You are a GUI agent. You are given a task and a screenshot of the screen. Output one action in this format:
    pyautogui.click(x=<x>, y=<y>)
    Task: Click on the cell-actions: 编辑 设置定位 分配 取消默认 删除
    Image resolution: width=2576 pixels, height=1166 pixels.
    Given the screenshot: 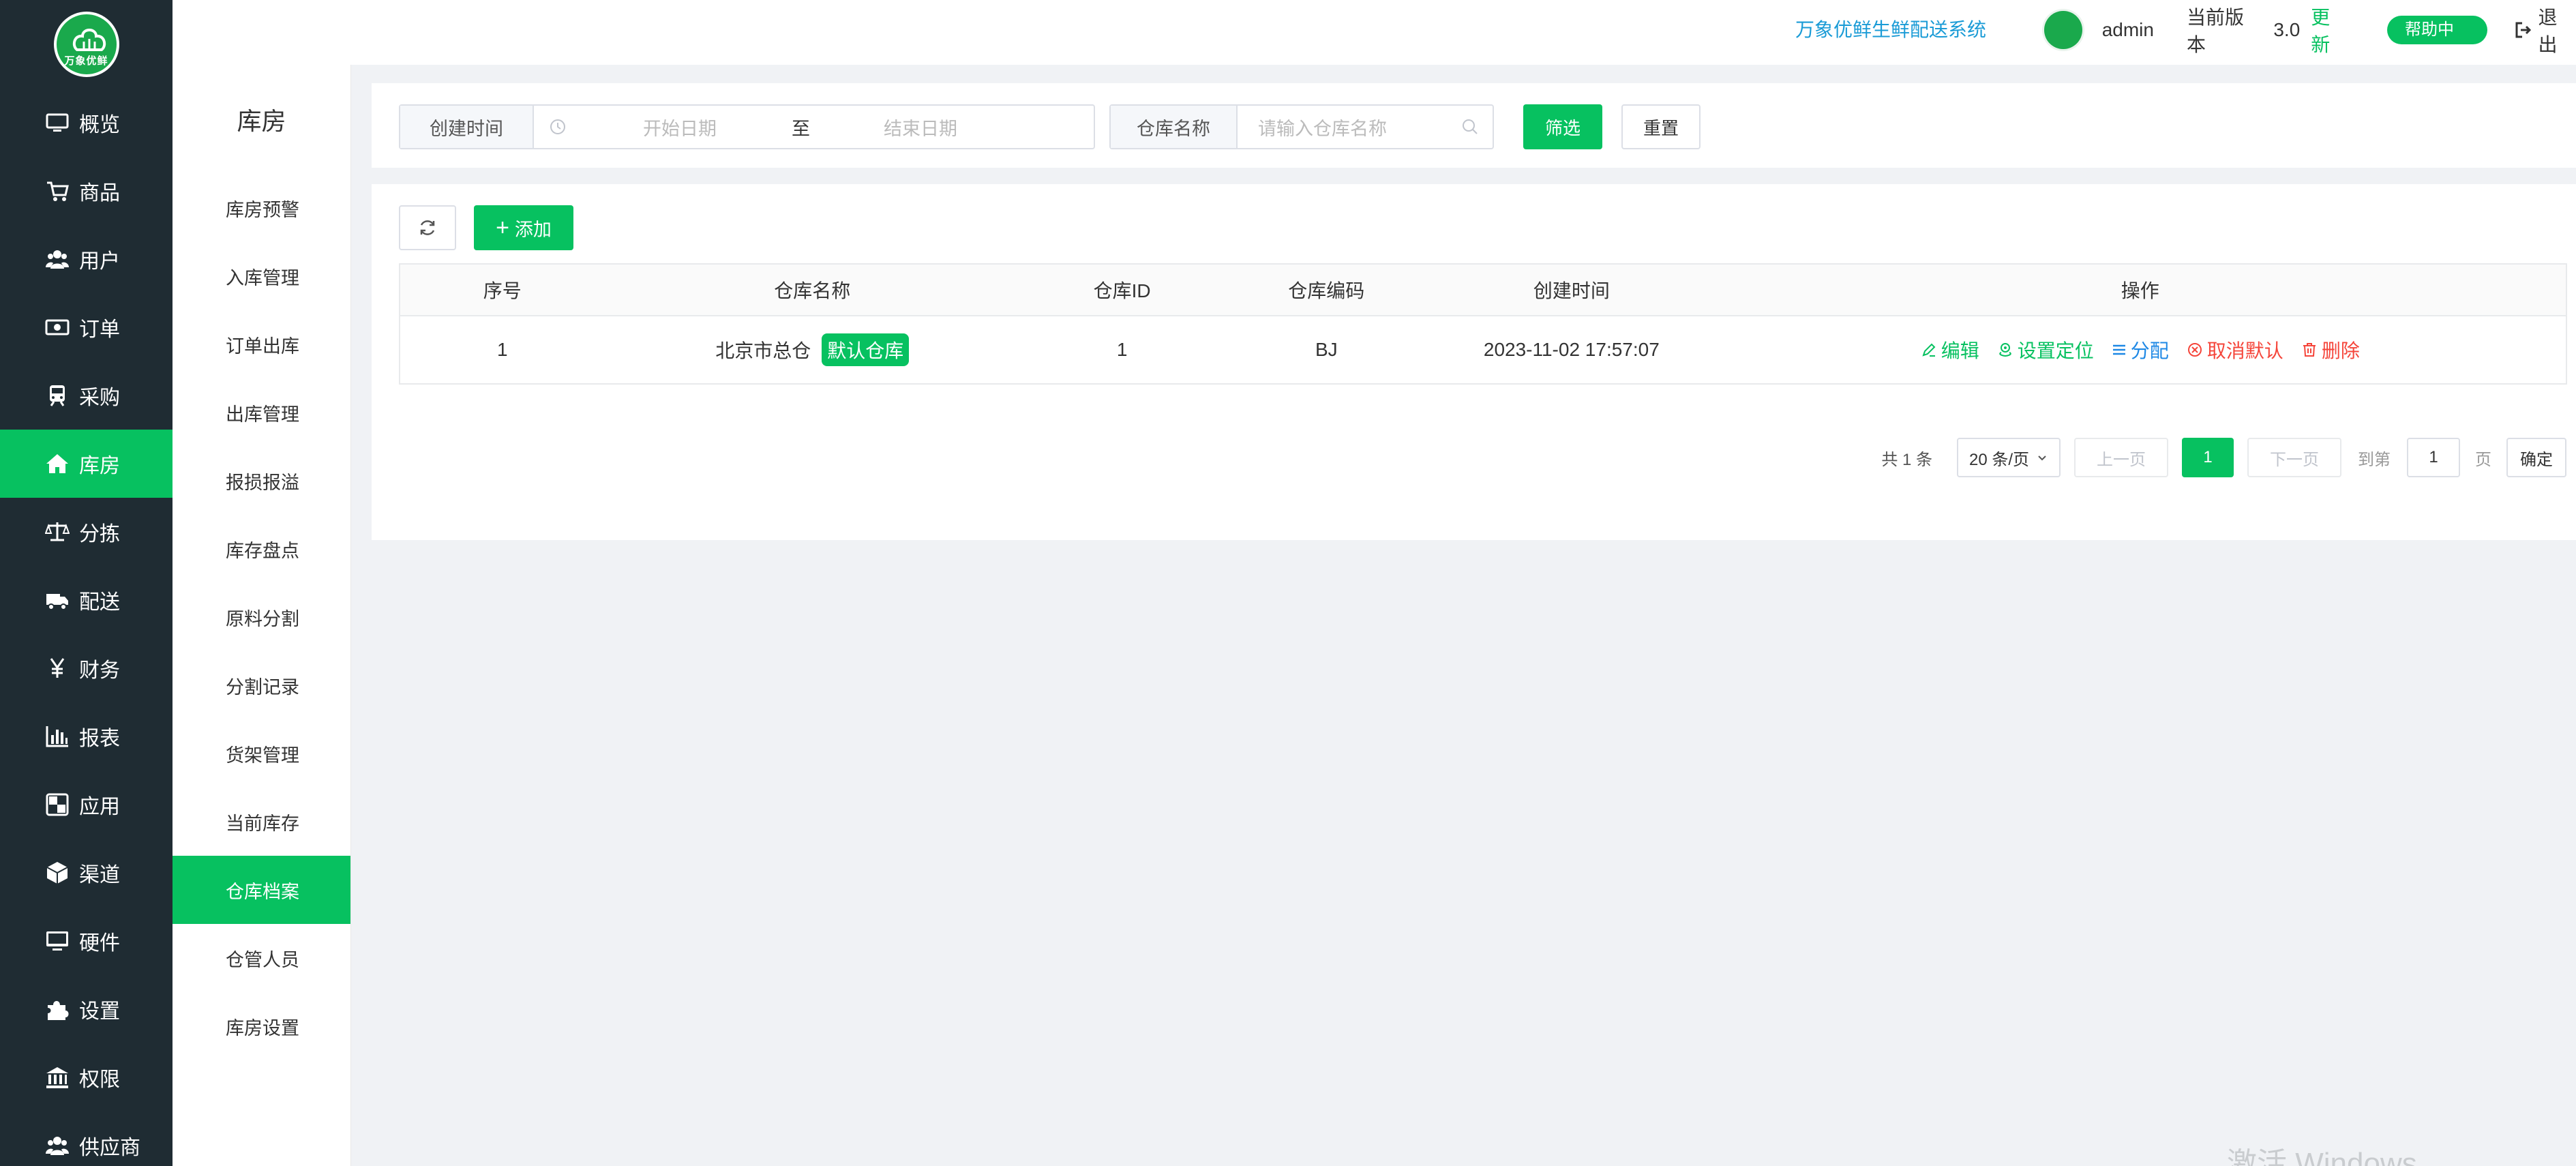 What is the action you would take?
    pyautogui.click(x=2140, y=349)
    